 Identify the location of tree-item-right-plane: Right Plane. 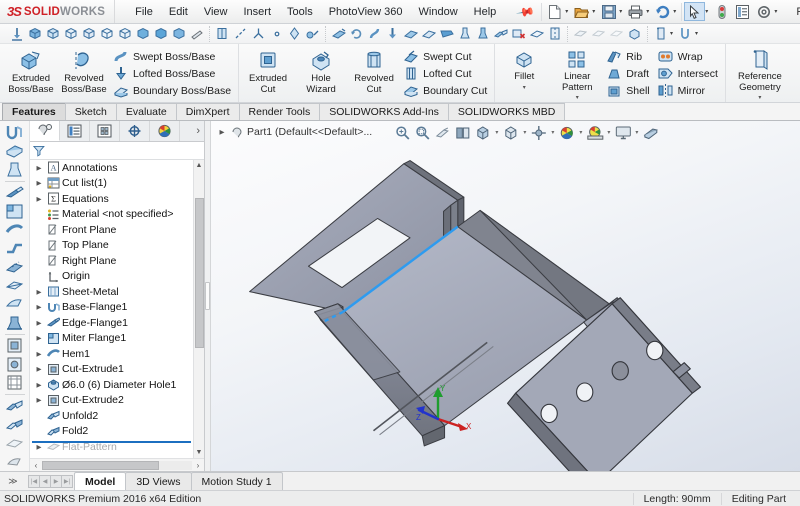
(111, 261).